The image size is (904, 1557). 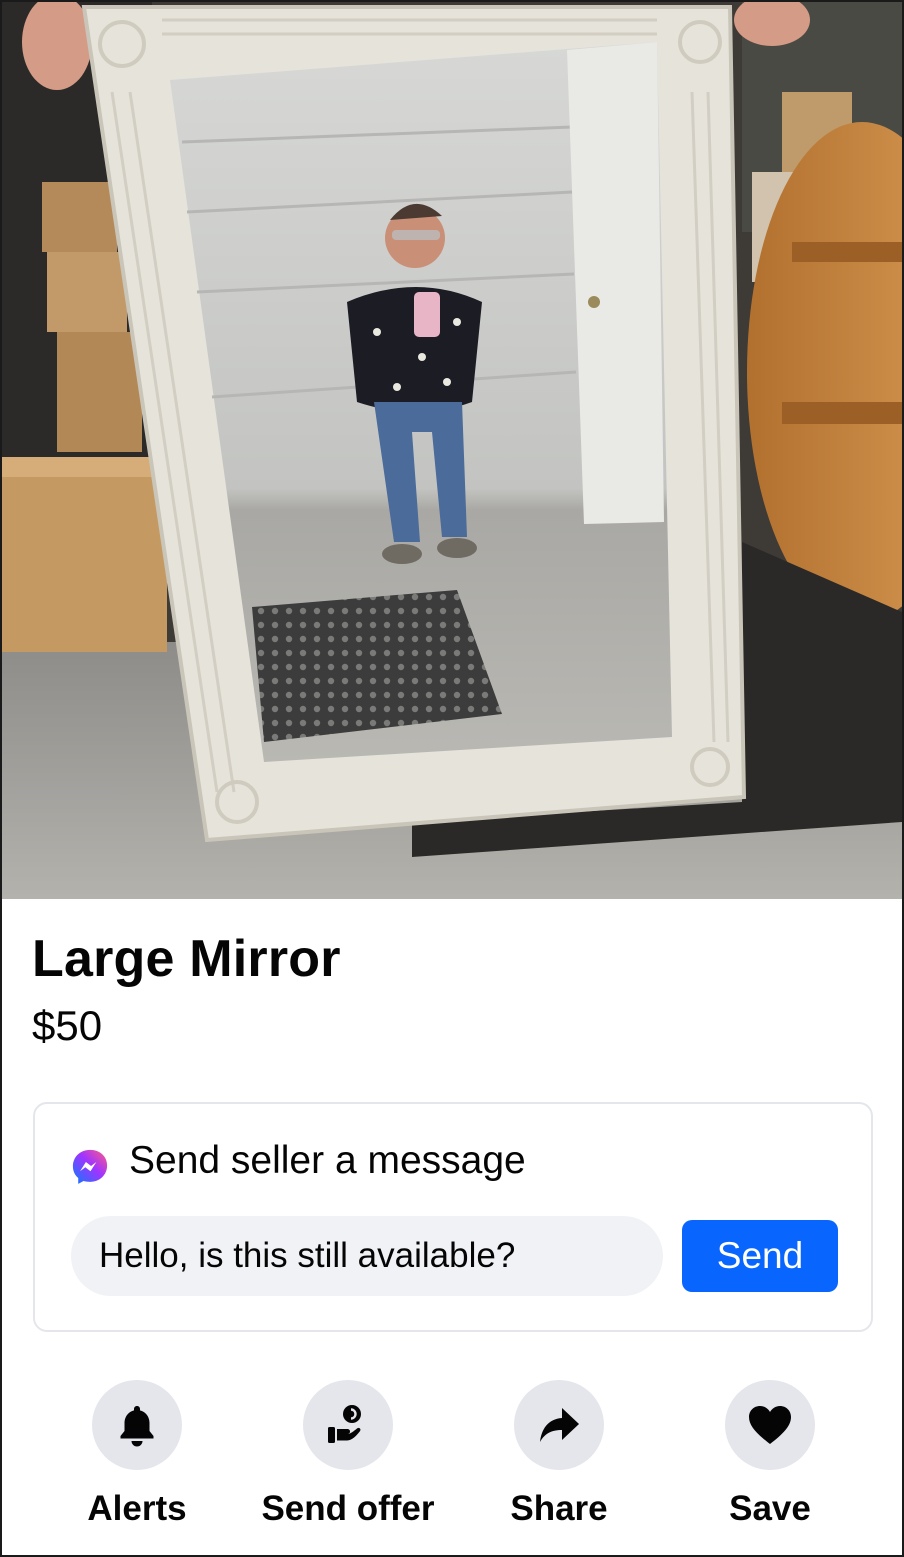 I want to click on alerts-icon-circle, so click(x=137, y=1425).